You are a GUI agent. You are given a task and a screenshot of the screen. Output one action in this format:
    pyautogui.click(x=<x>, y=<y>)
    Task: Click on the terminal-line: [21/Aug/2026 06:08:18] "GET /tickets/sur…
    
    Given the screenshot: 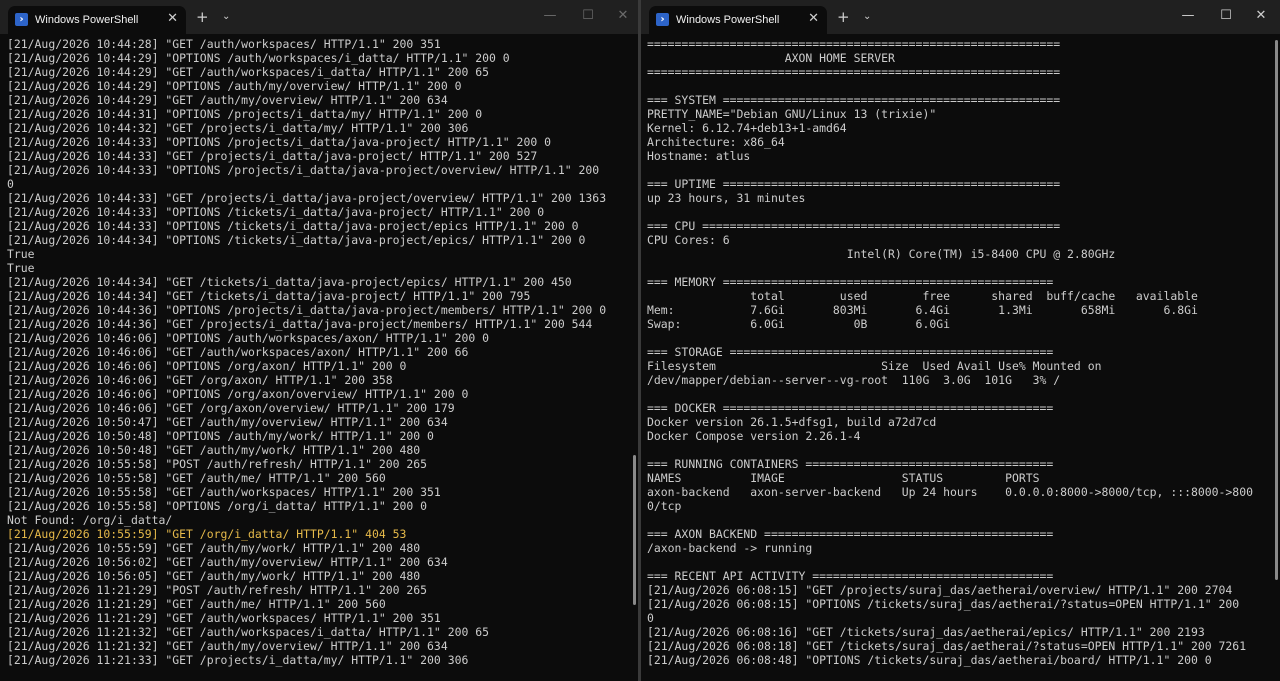 What is the action you would take?
    pyautogui.click(x=947, y=646)
    